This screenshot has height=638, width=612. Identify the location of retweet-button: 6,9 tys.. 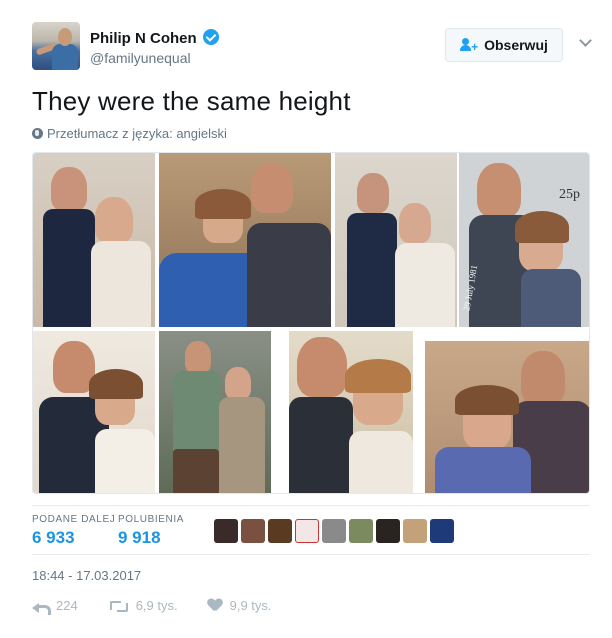
(143, 605).